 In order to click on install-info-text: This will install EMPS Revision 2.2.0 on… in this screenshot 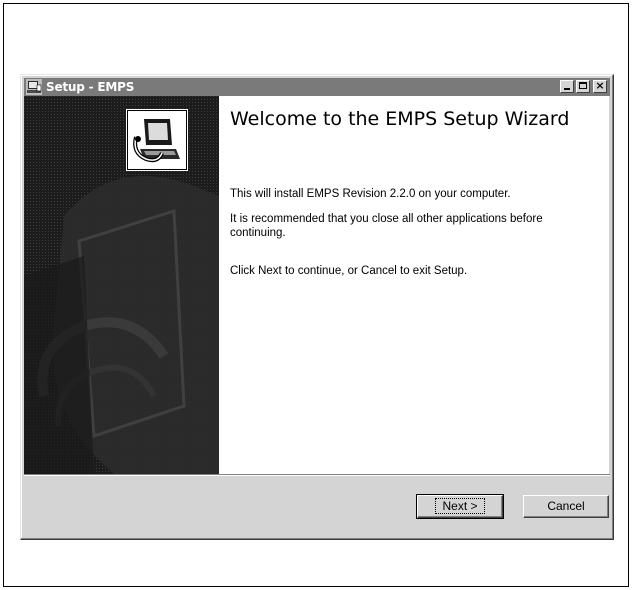, I will do `click(370, 194)`.